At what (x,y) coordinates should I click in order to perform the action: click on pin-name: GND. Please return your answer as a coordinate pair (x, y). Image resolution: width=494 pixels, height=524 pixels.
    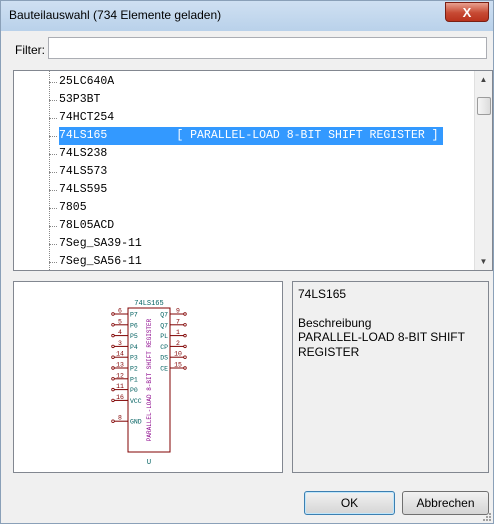
    Looking at the image, I should click on (136, 422).